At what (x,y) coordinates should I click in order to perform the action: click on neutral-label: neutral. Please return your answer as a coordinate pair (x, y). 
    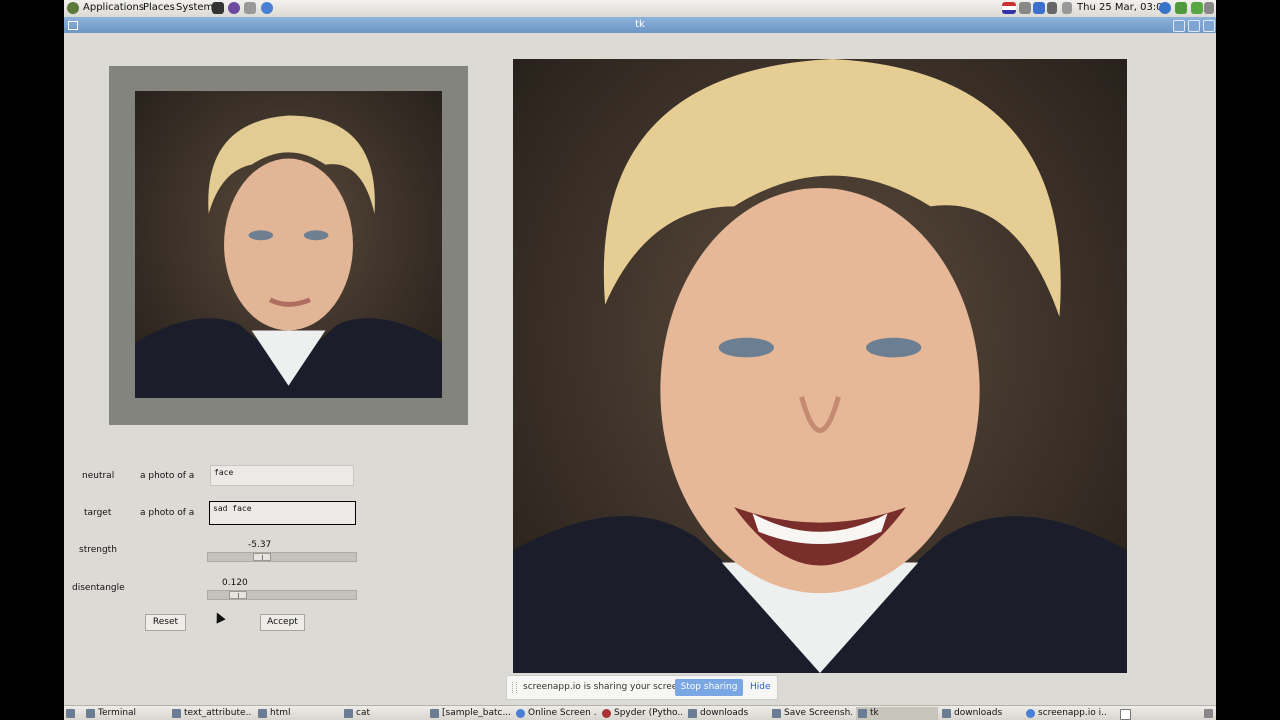
    Looking at the image, I should click on (98, 476).